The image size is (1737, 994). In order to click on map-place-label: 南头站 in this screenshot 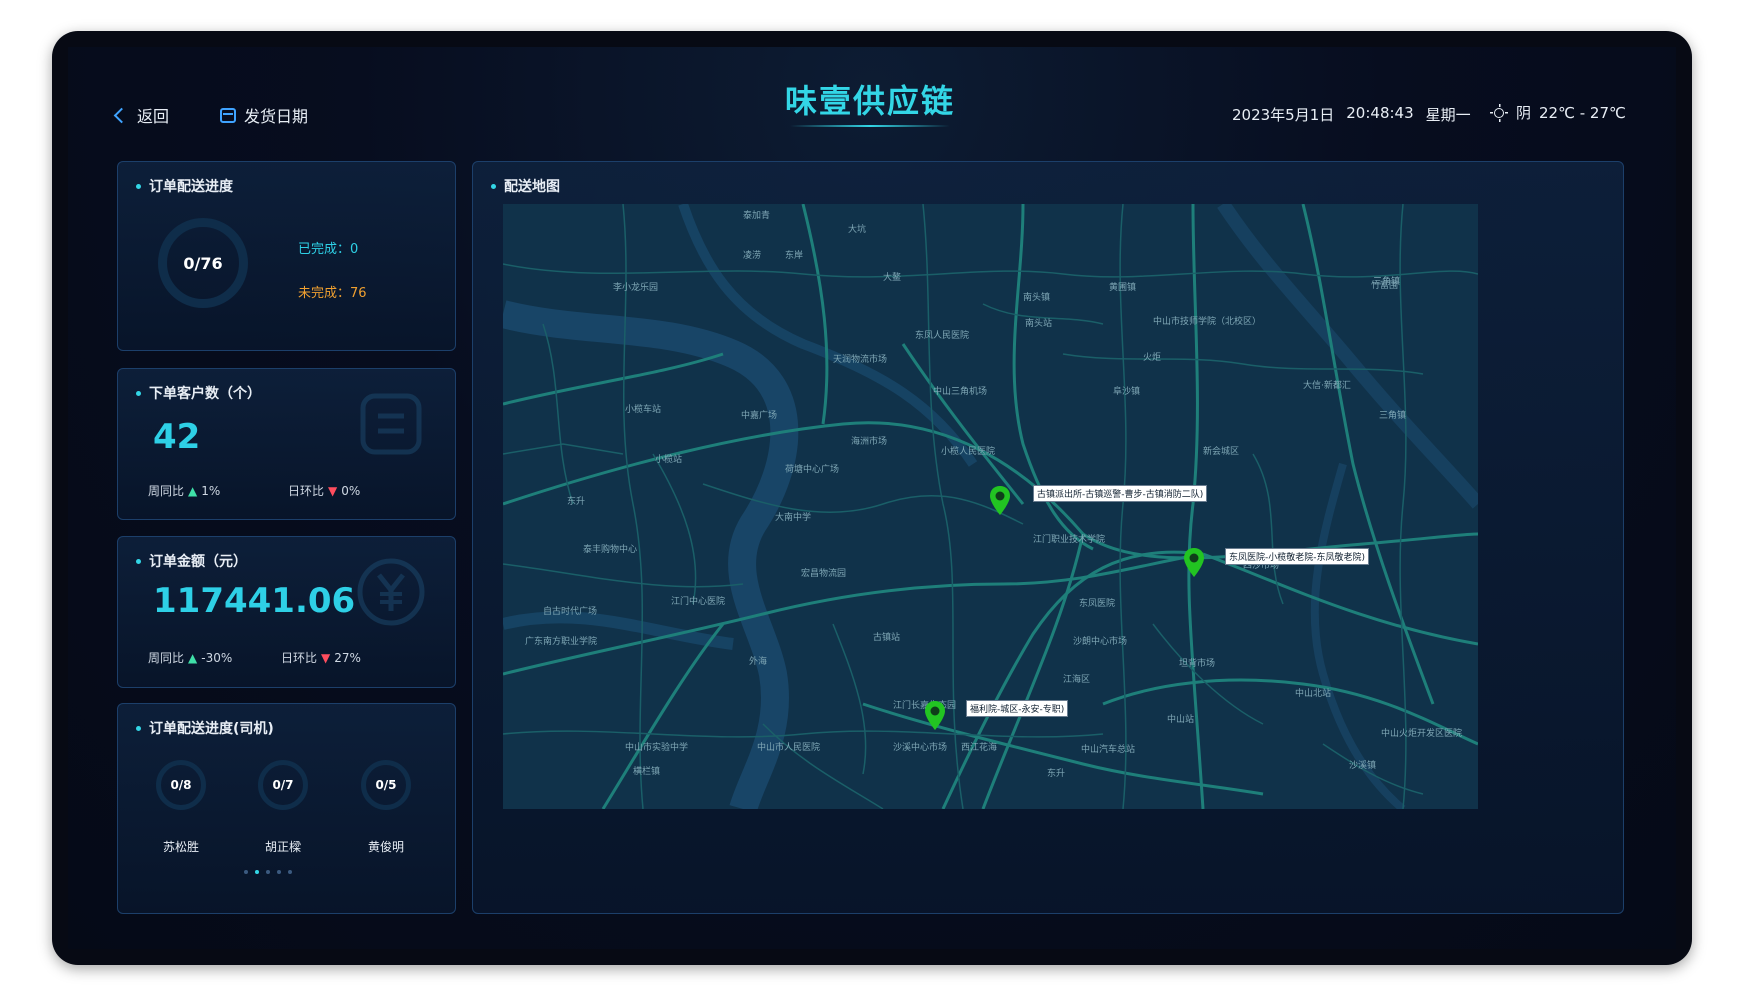, I will do `click(1039, 324)`.